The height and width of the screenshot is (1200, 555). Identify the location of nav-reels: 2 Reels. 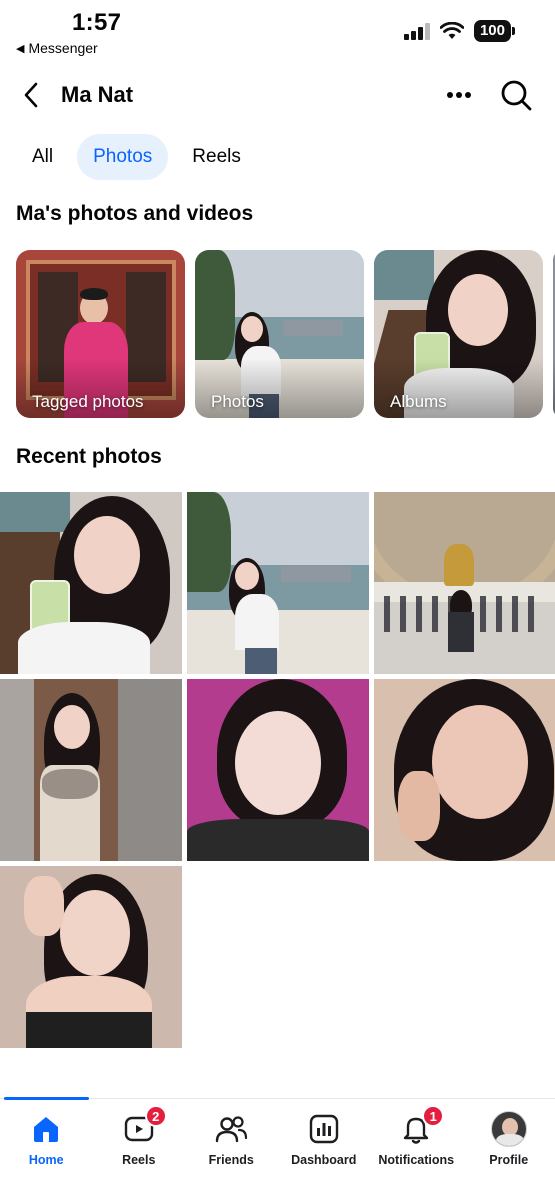
(139, 1149).